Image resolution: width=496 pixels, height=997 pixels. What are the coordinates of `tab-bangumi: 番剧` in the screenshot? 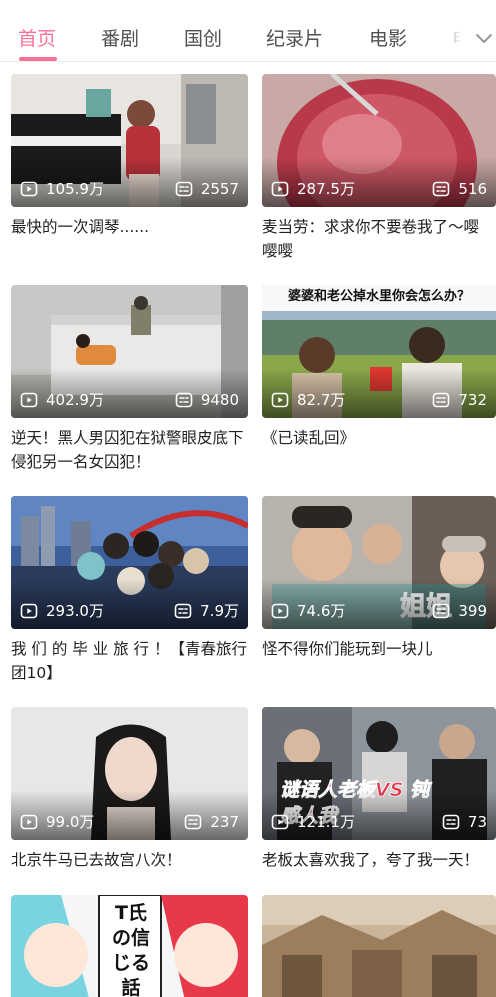 It's located at (120, 39).